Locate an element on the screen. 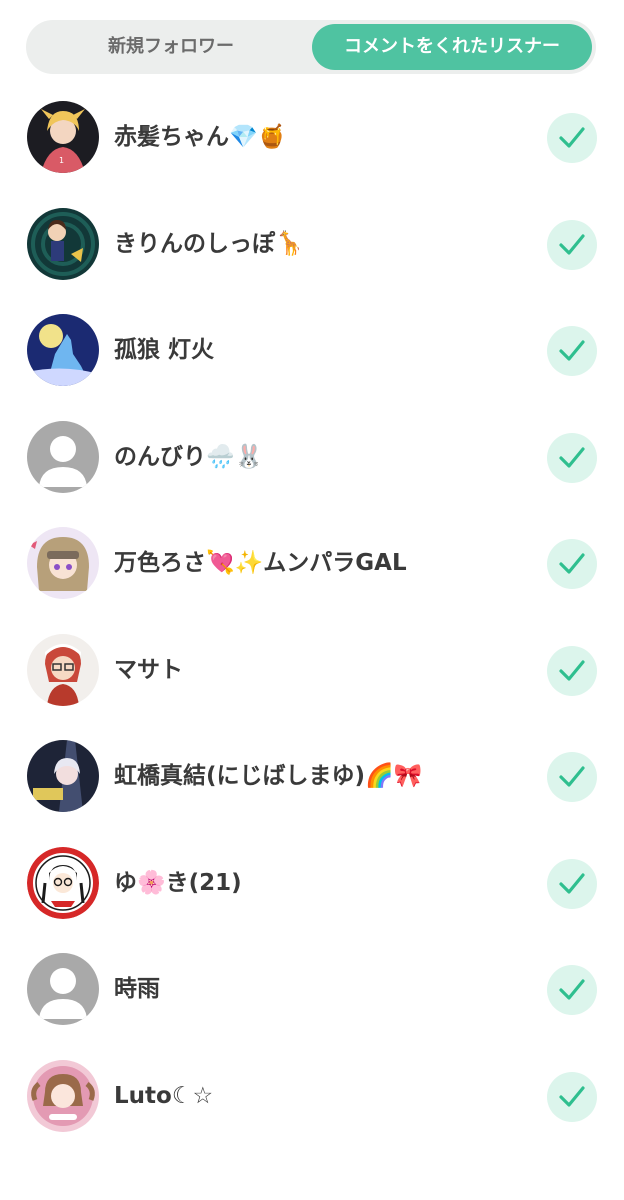 This screenshot has width=624, height=1200. list-item: ゆ🌸き(21) is located at coordinates (312, 883).